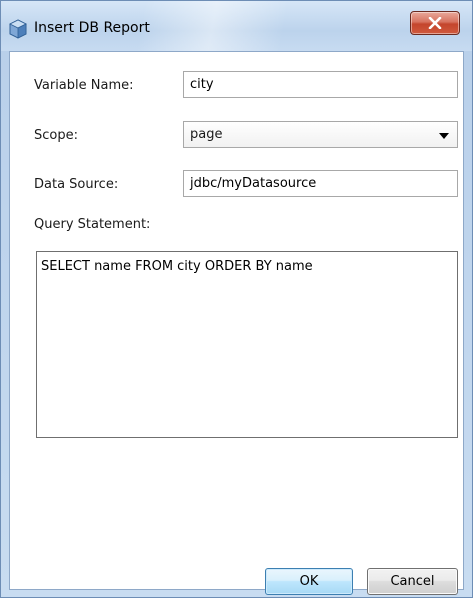  What do you see at coordinates (84, 85) in the screenshot?
I see `variable-name-label: Variable Name:` at bounding box center [84, 85].